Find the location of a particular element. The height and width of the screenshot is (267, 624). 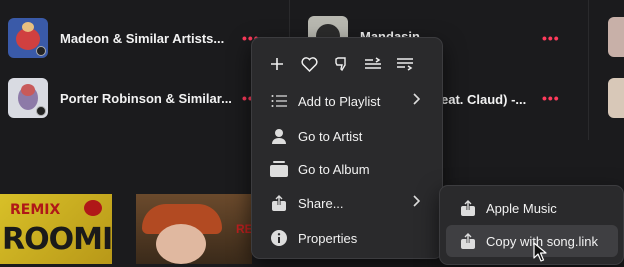

menu-item-go-to-artist: Go to Artist is located at coordinates (347, 136).